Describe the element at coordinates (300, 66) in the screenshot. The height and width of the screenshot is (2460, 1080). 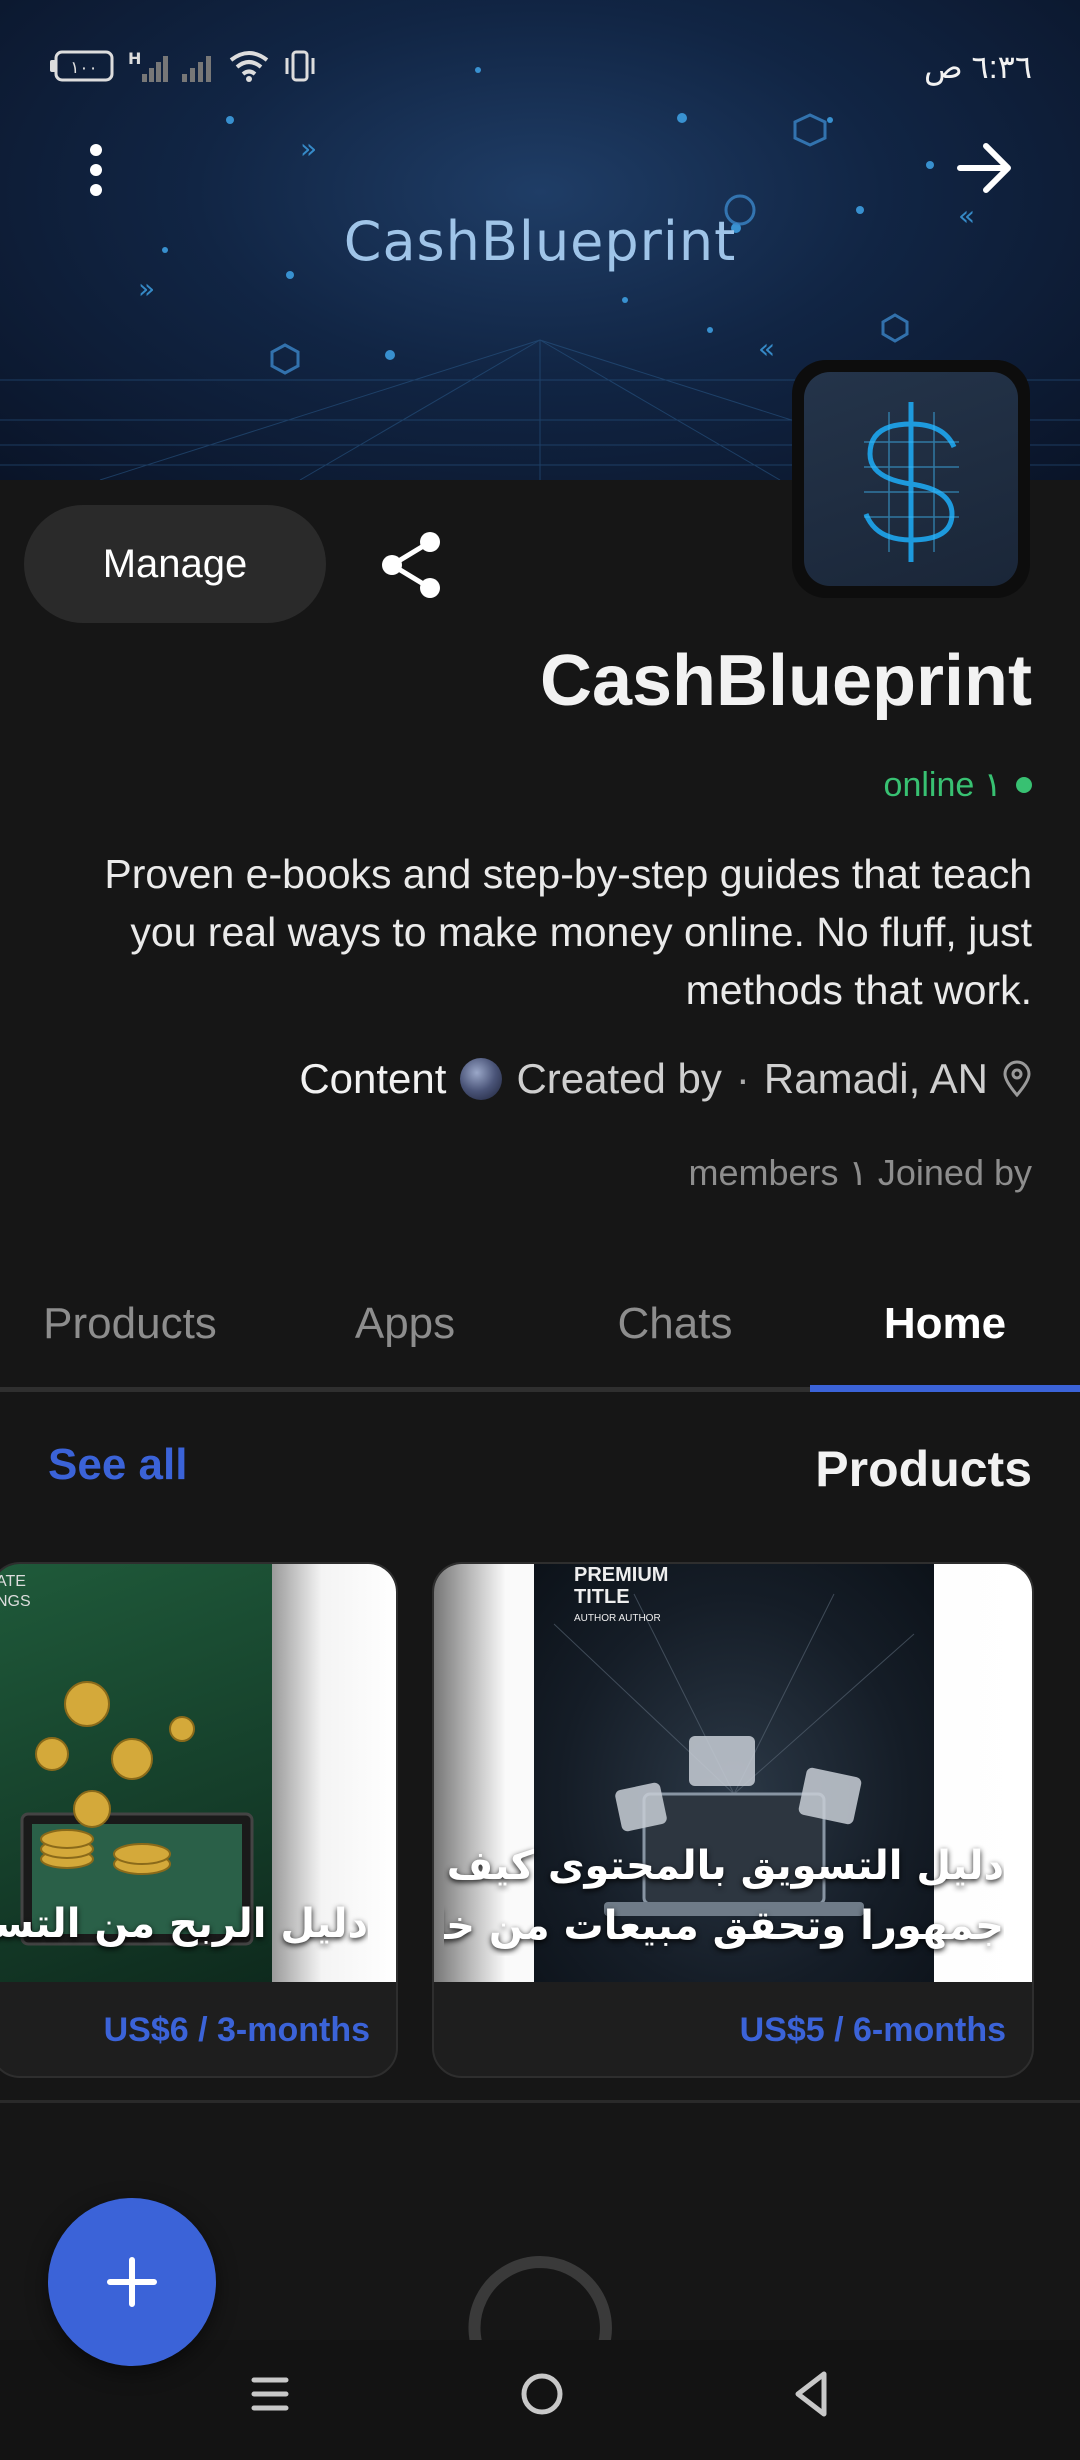
I see `vibrate-icon` at that location.